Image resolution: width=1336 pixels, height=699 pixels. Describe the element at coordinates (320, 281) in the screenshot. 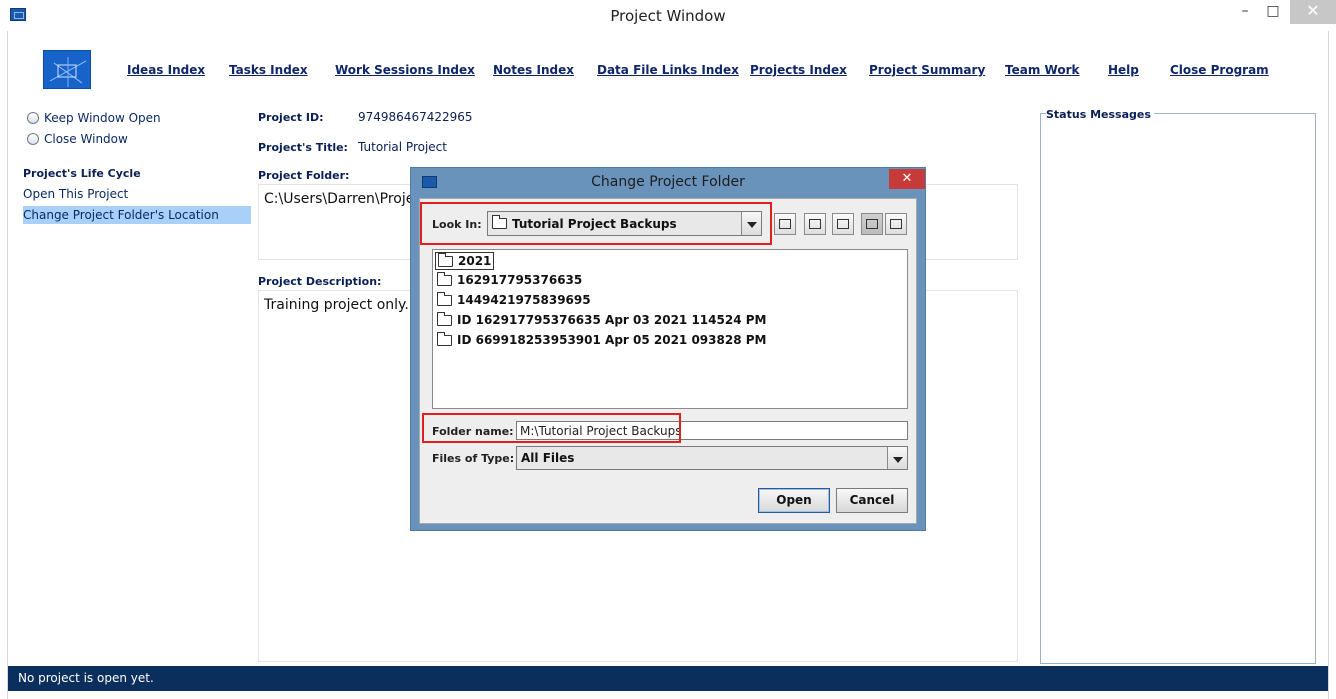

I see `project-description-label: Project Description:` at that location.